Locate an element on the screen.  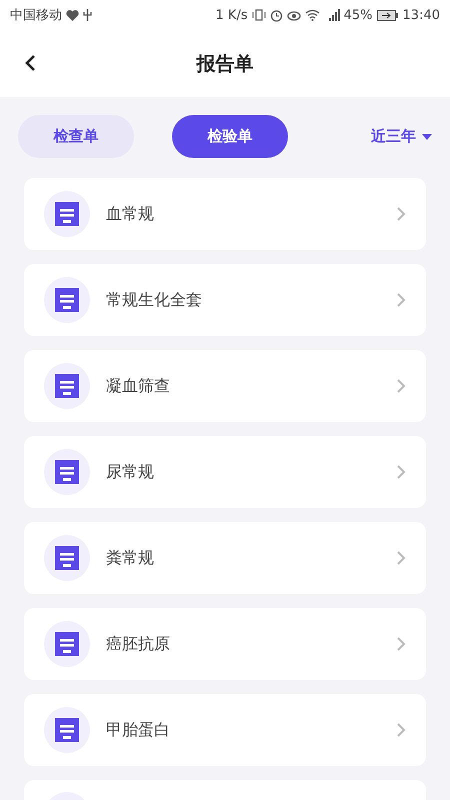
eye-icon is located at coordinates (293, 15).